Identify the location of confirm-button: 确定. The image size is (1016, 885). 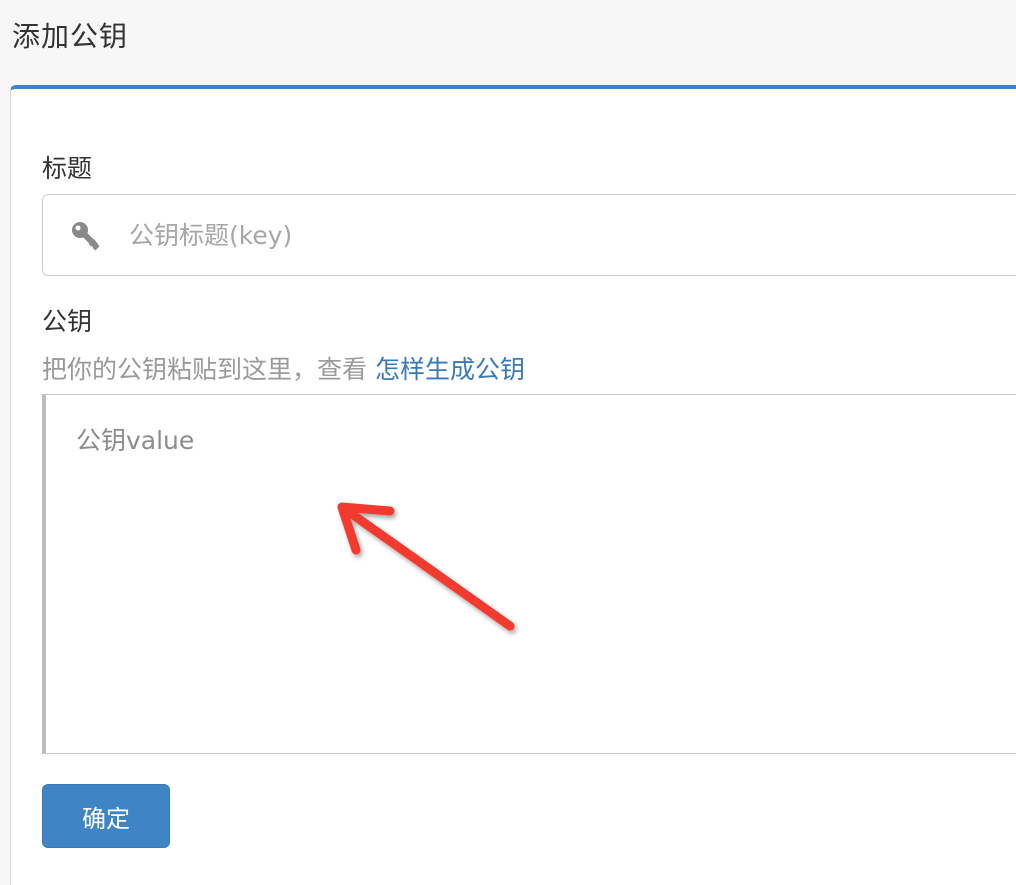
(106, 816).